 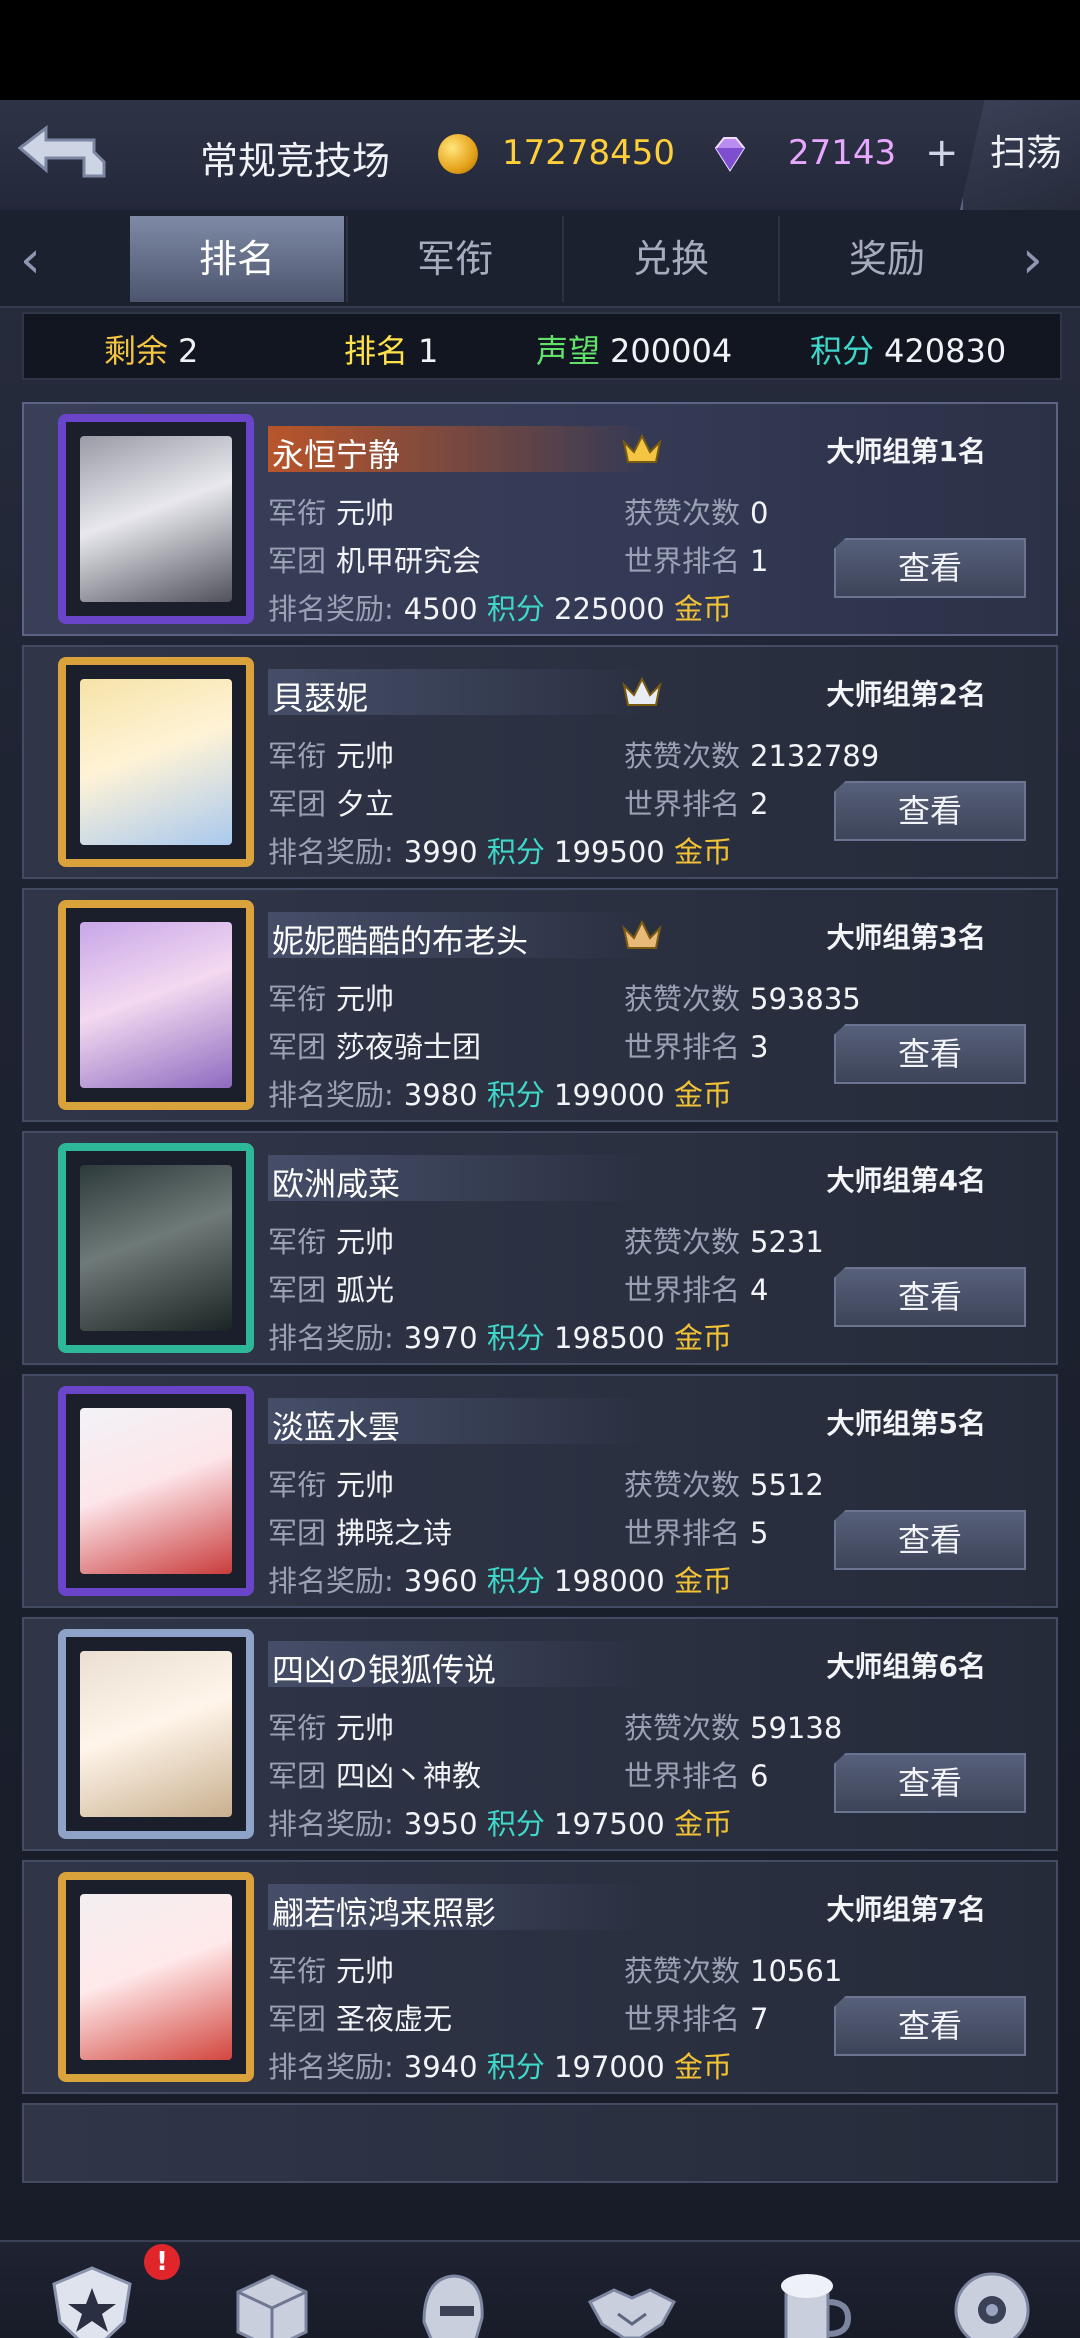 What do you see at coordinates (30, 260) in the screenshot?
I see `tab-prev-chevron-icon: ‹` at bounding box center [30, 260].